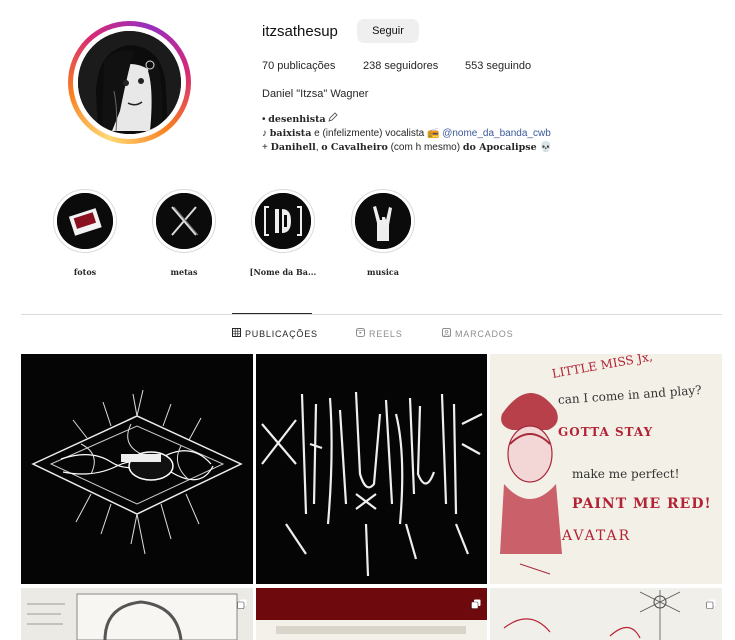  I want to click on bio-role-bassist: baixista, so click(290, 133).